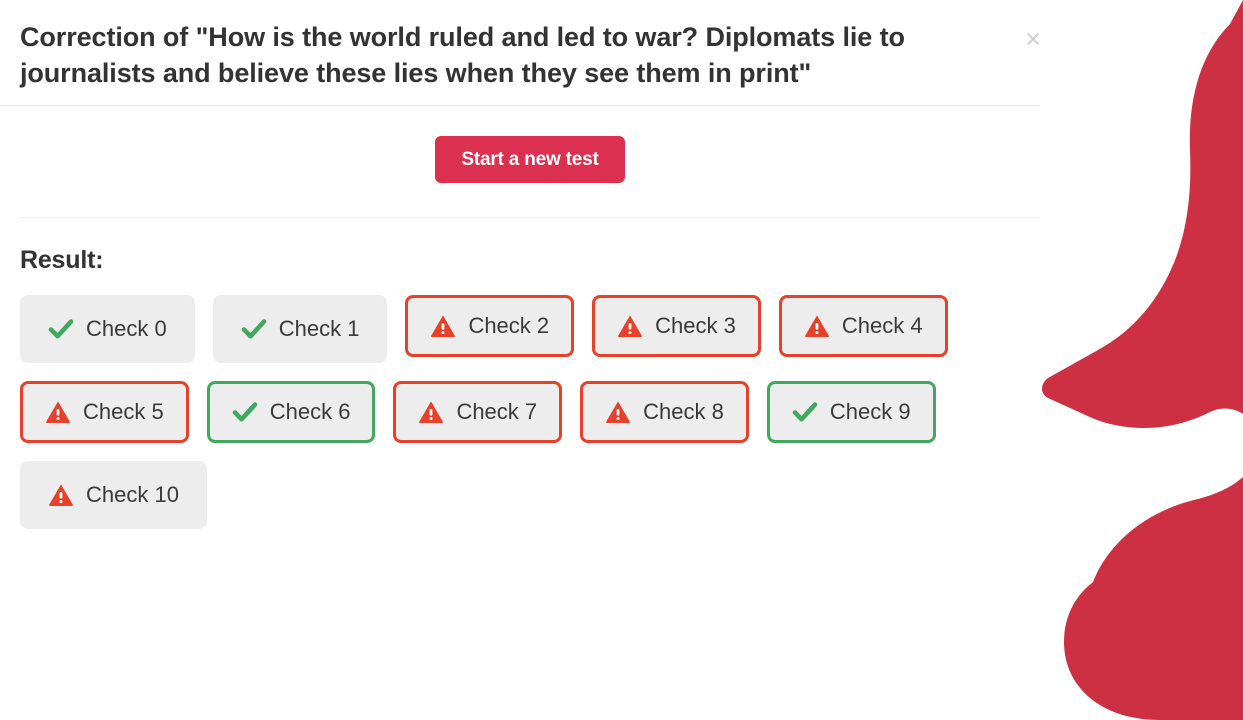  I want to click on check-chip-label: Check 3, so click(695, 326).